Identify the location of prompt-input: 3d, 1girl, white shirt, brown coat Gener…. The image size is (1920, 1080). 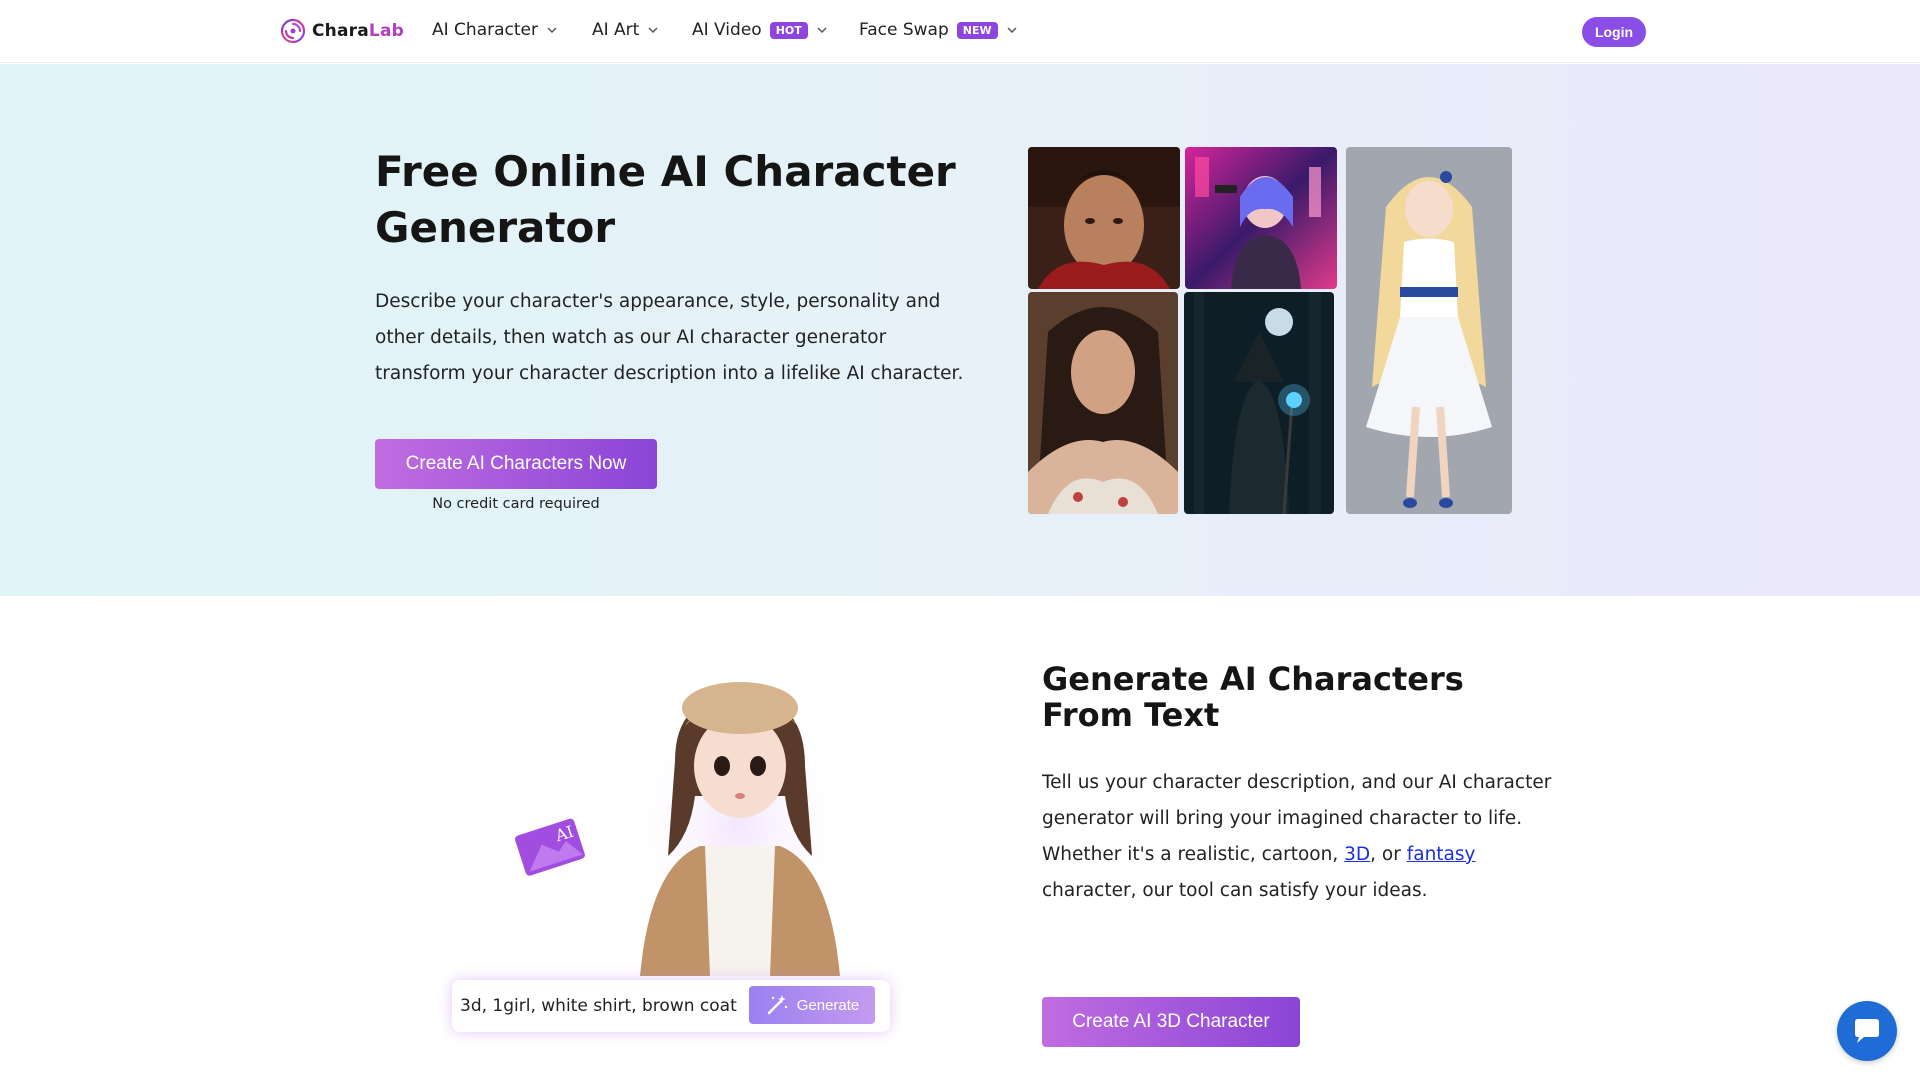
(671, 1006).